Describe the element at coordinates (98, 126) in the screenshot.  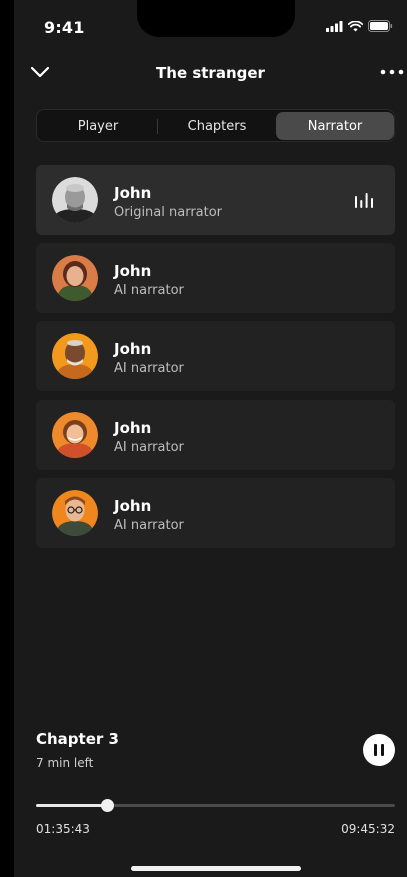
I see `tab-player: Player` at that location.